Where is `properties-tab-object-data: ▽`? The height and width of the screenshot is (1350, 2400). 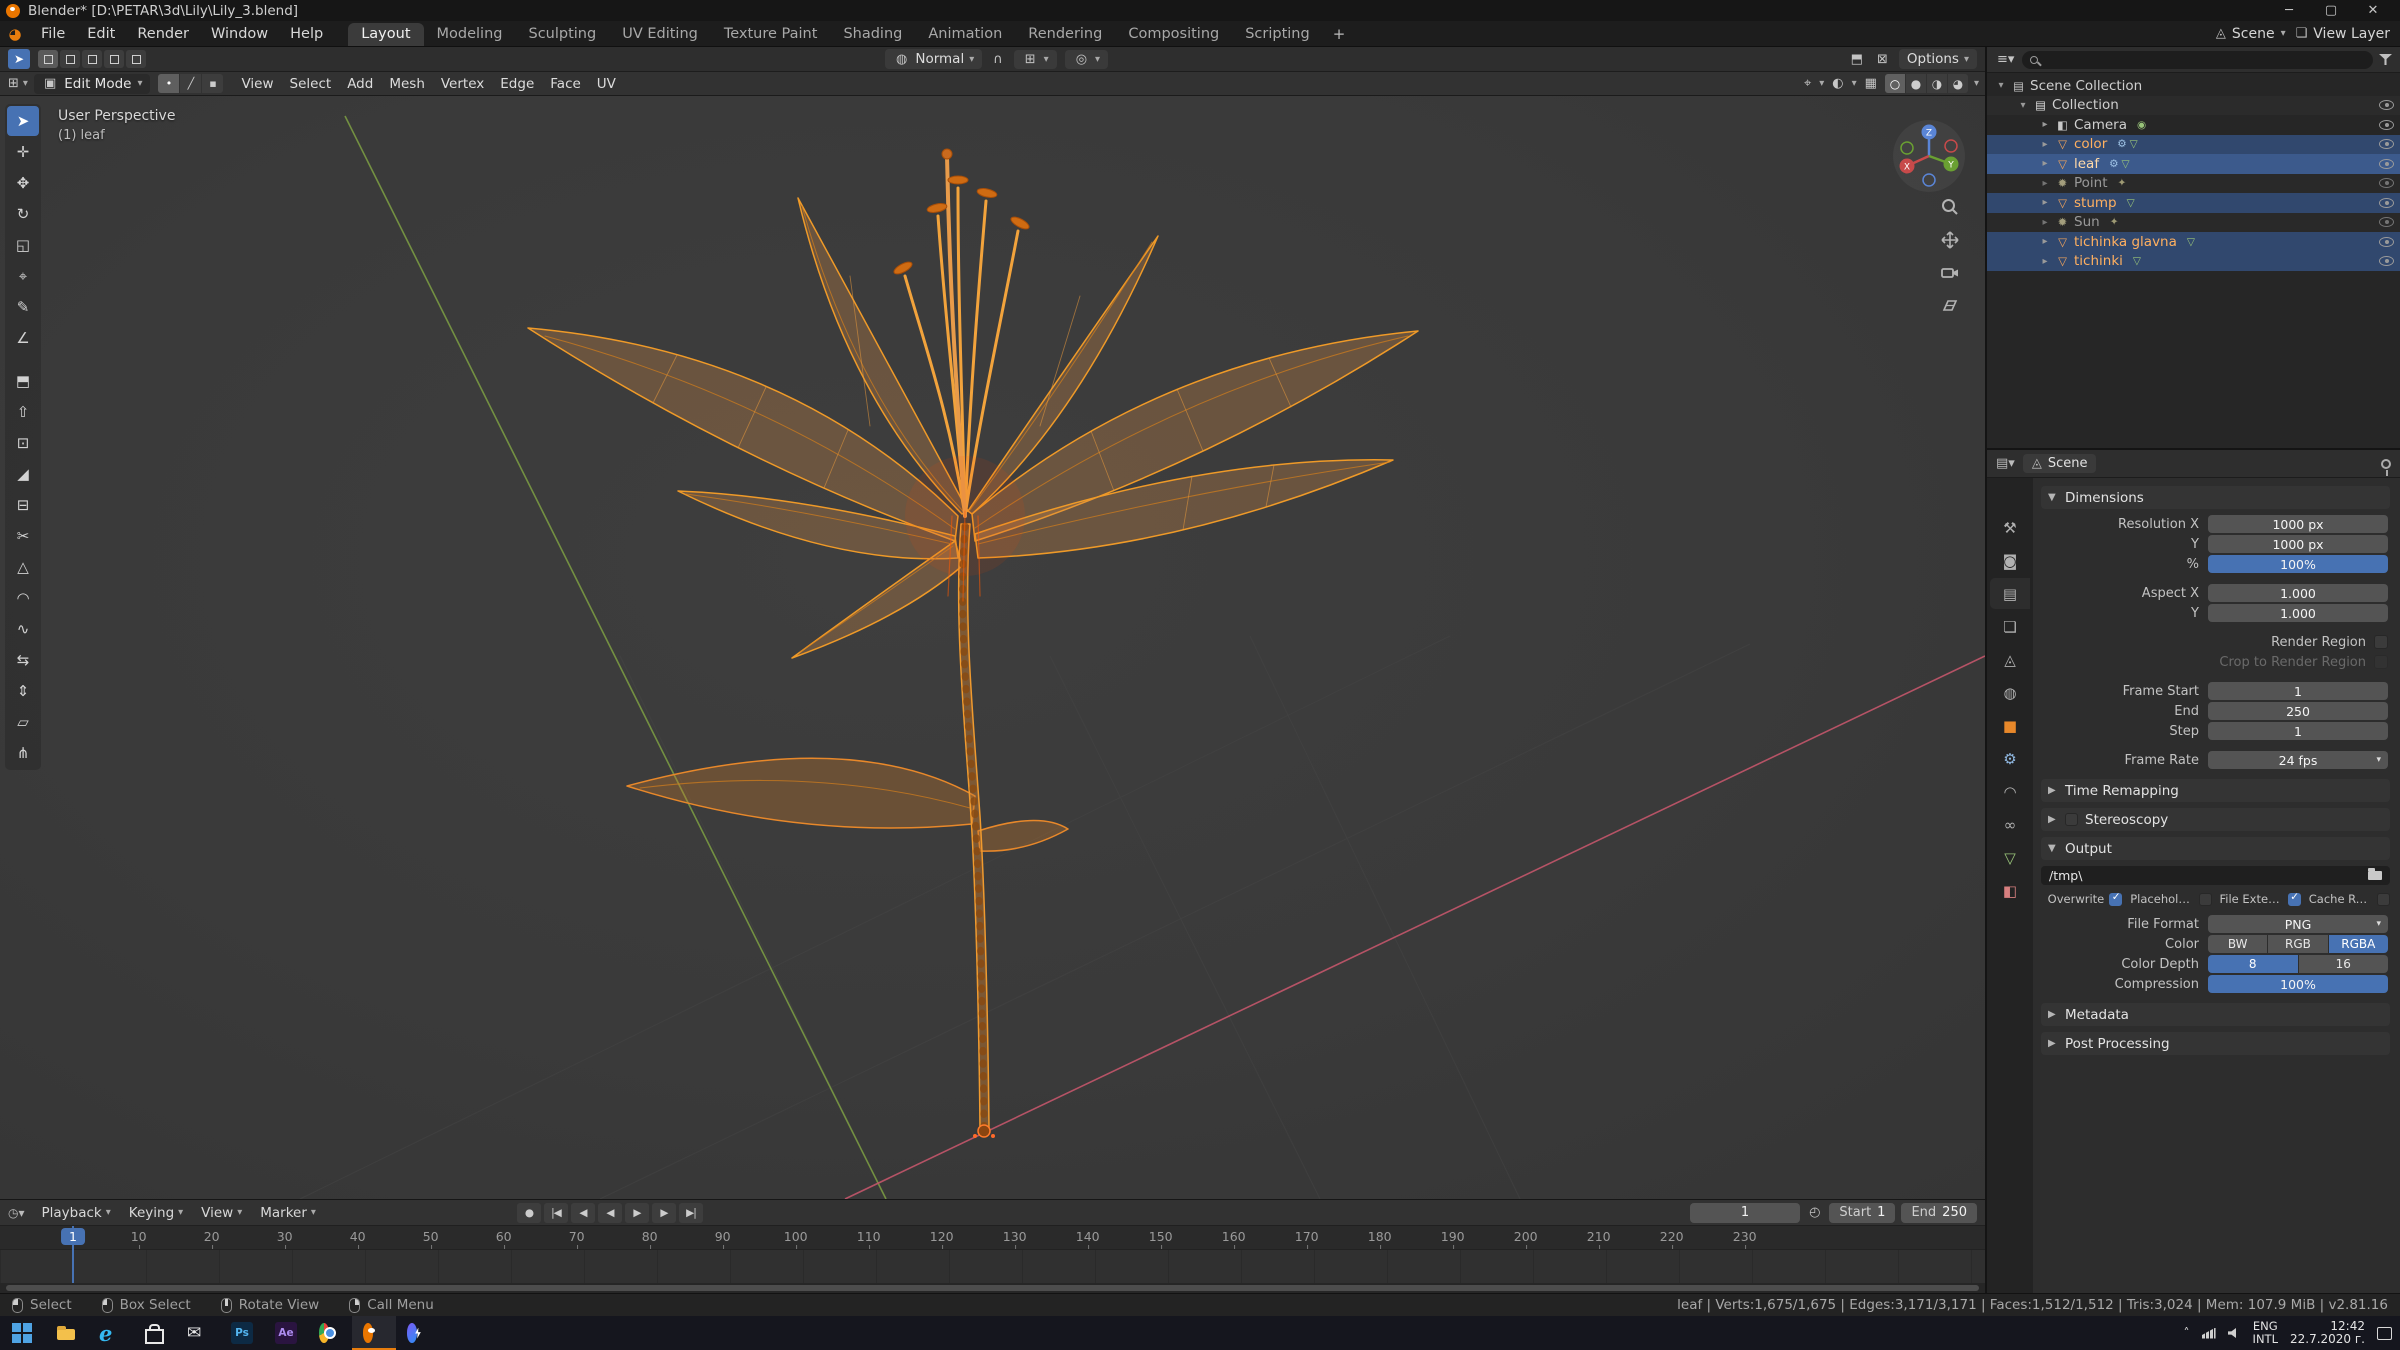 properties-tab-object-data: ▽ is located at coordinates (2010, 857).